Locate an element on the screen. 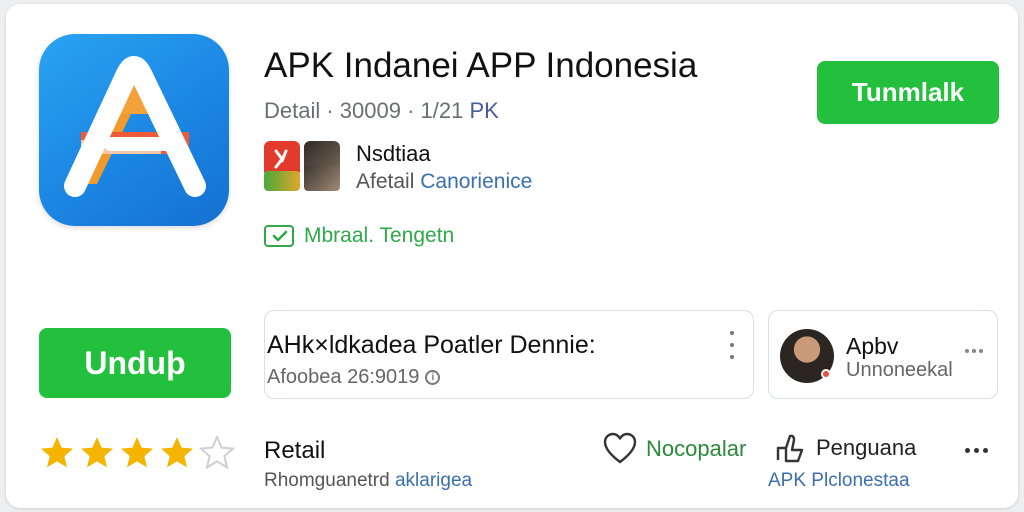 This screenshot has width=1024, height=512. app-logo-icon is located at coordinates (134, 130).